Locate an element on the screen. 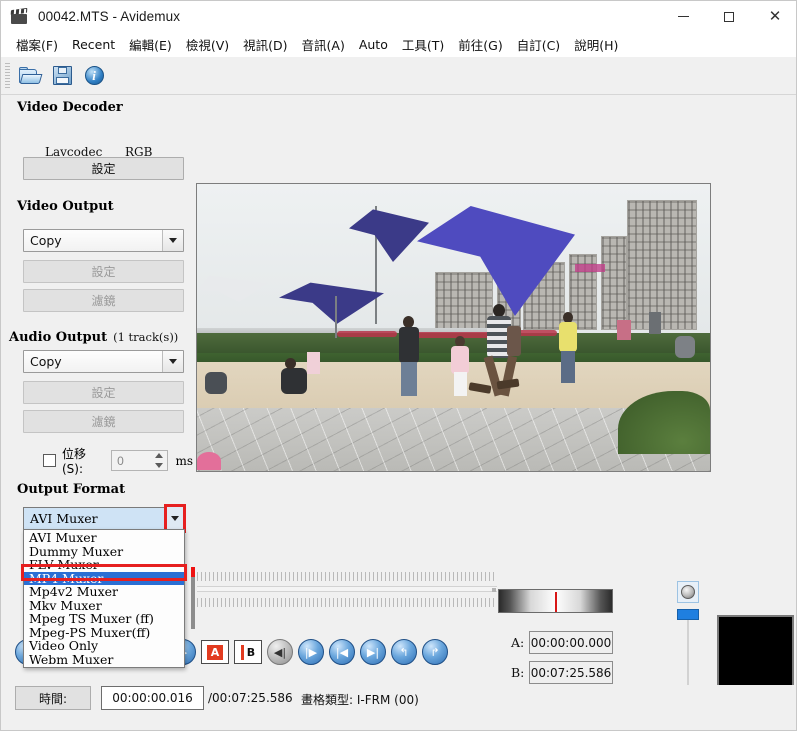  info-button: i is located at coordinates (94, 76).